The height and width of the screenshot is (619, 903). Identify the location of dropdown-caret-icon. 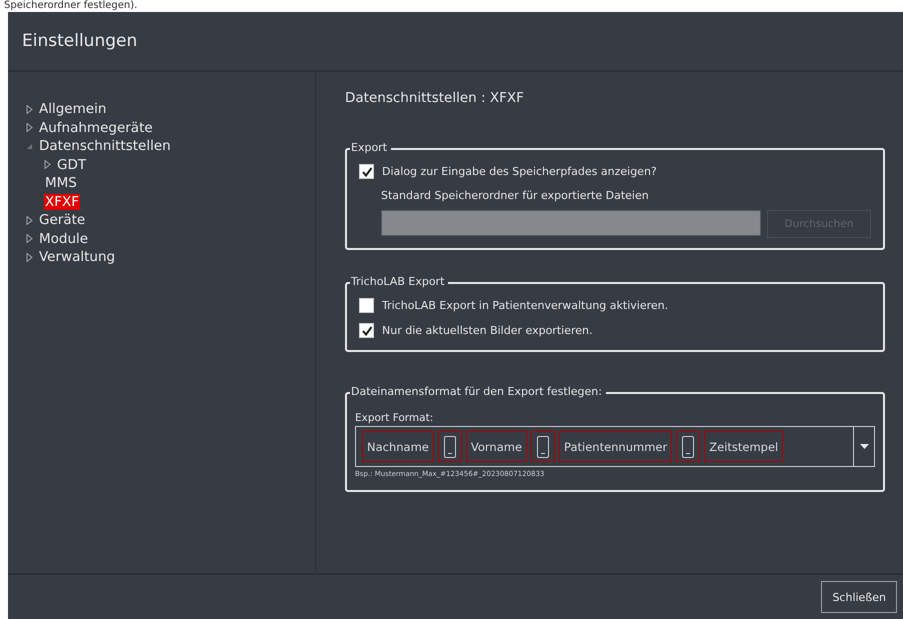
(864, 446).